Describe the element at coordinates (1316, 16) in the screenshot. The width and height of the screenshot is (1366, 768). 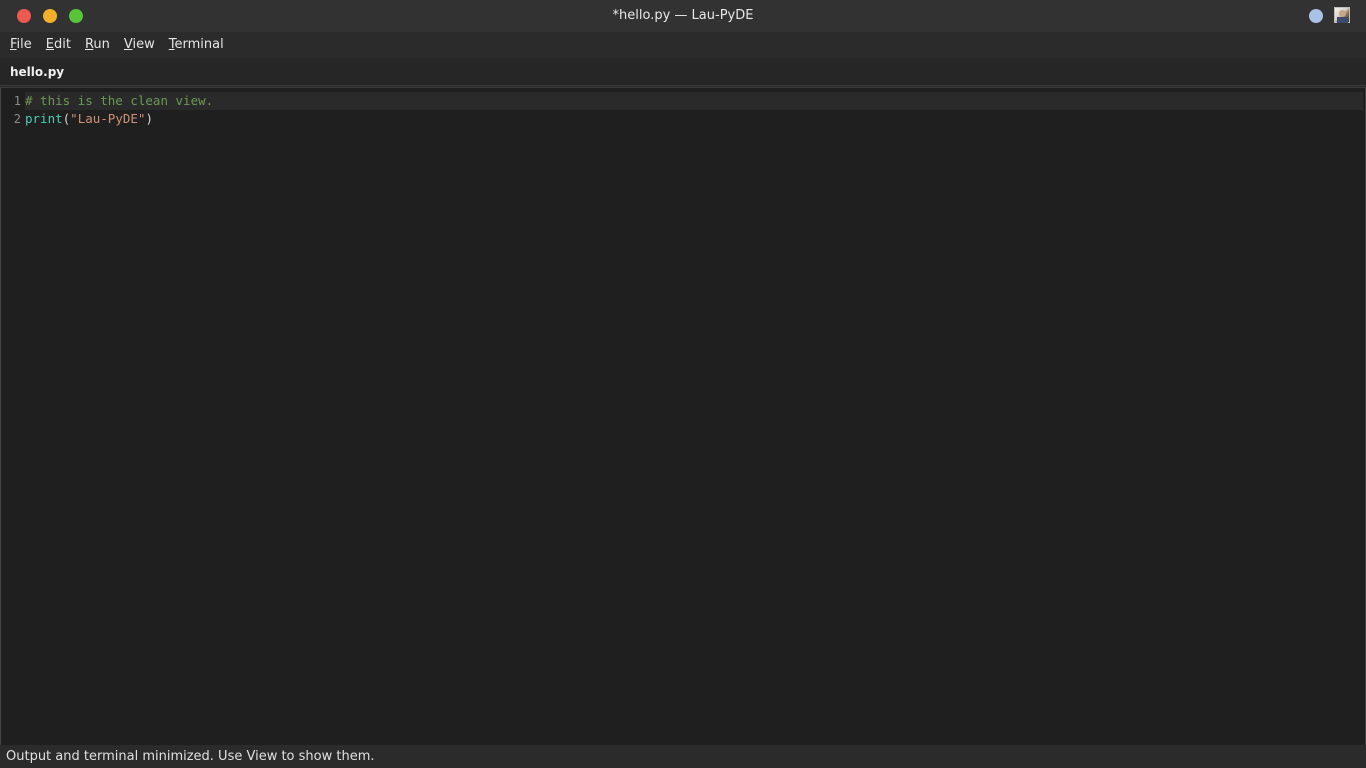
I see `status-dot-icon` at that location.